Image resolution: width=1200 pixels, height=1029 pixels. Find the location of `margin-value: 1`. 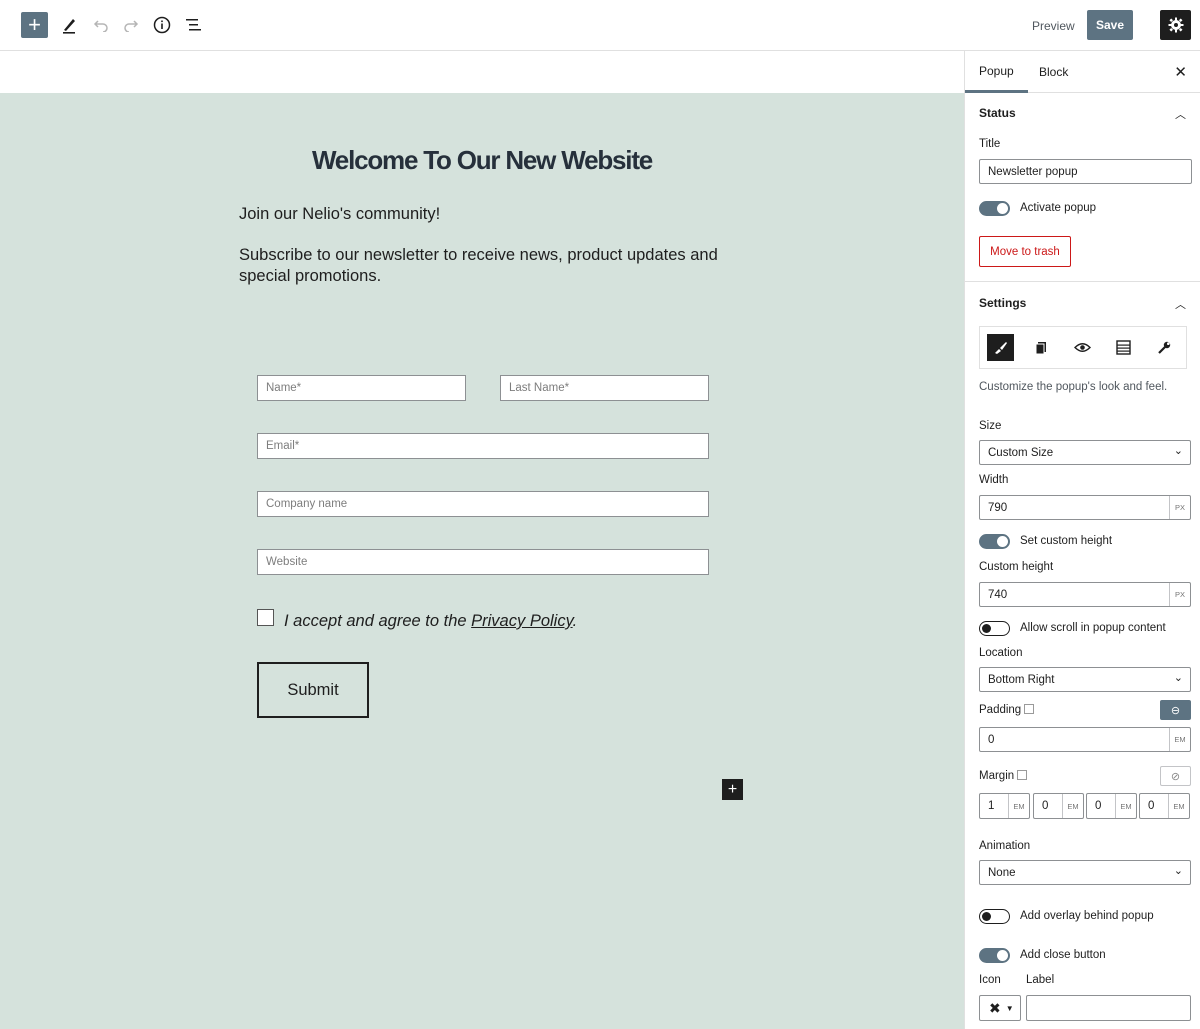

margin-value: 1 is located at coordinates (991, 806).